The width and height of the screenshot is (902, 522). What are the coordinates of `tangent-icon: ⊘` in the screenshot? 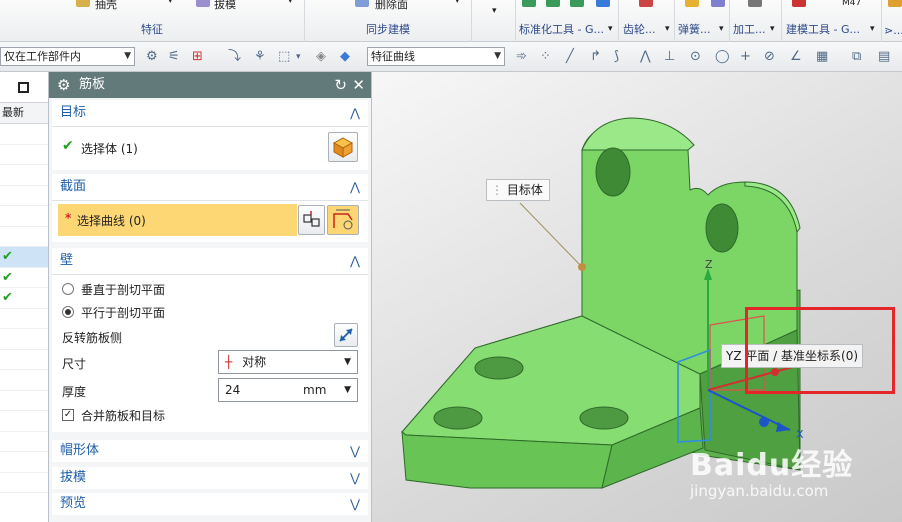 It's located at (769, 57).